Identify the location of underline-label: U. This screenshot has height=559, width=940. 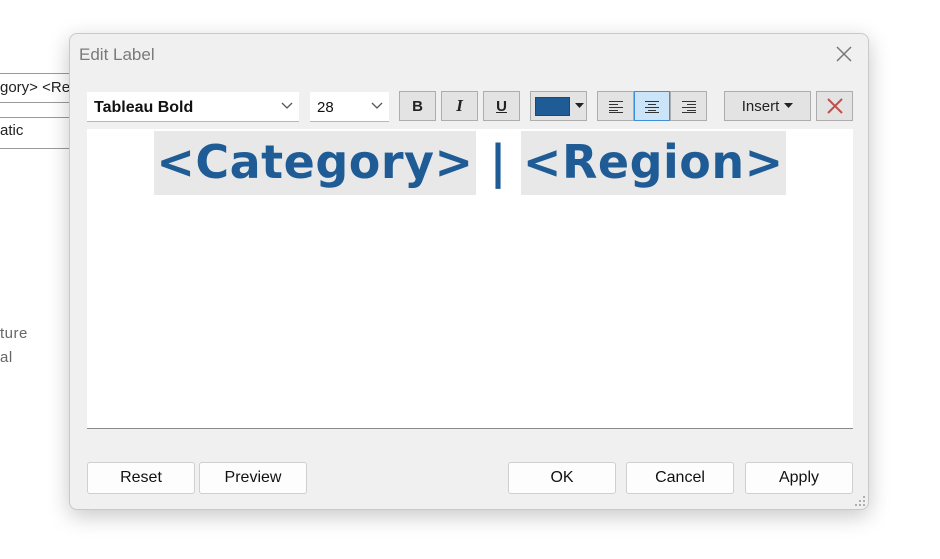
(501, 106).